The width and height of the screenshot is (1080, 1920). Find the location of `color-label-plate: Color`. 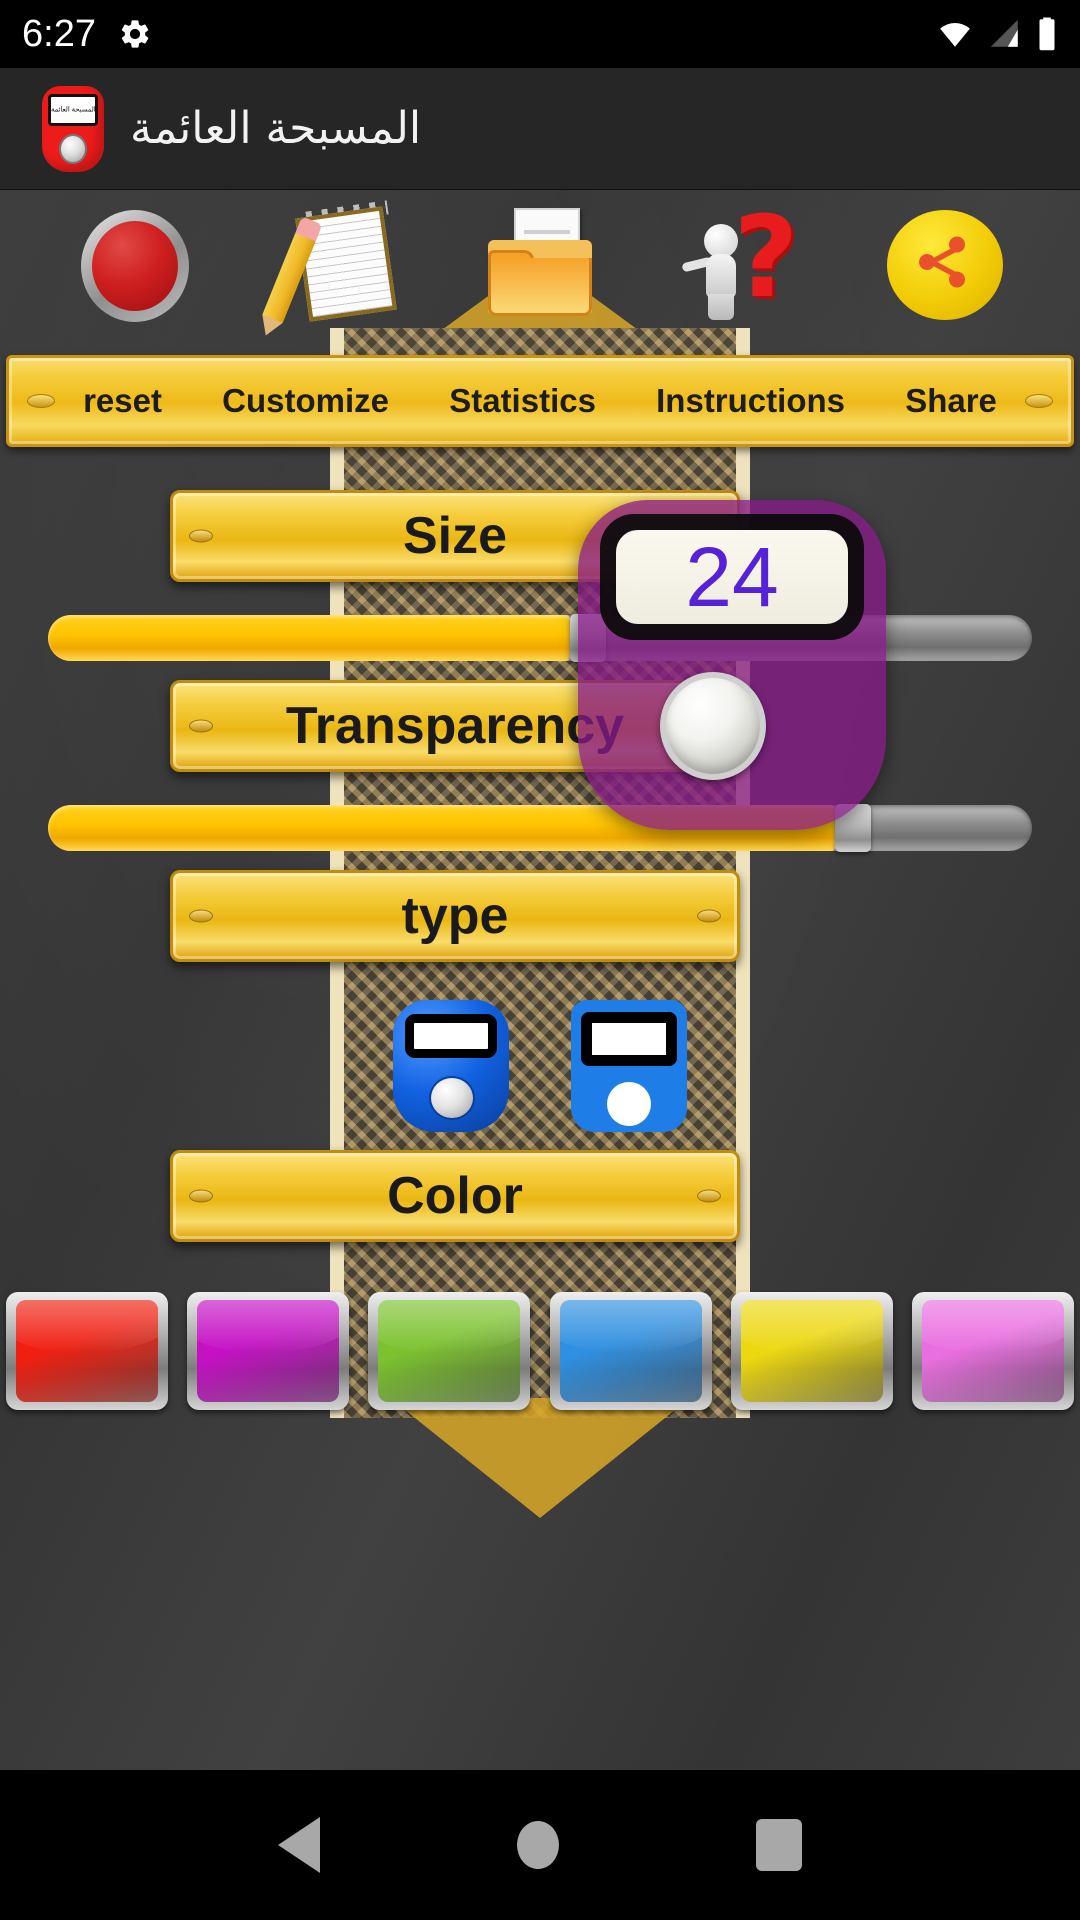

color-label-plate: Color is located at coordinates (455, 1196).